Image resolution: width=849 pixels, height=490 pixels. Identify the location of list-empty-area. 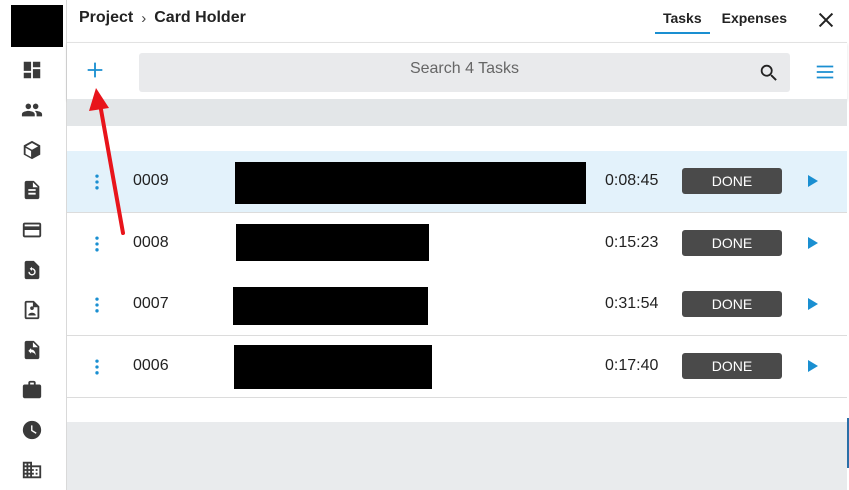
(457, 456).